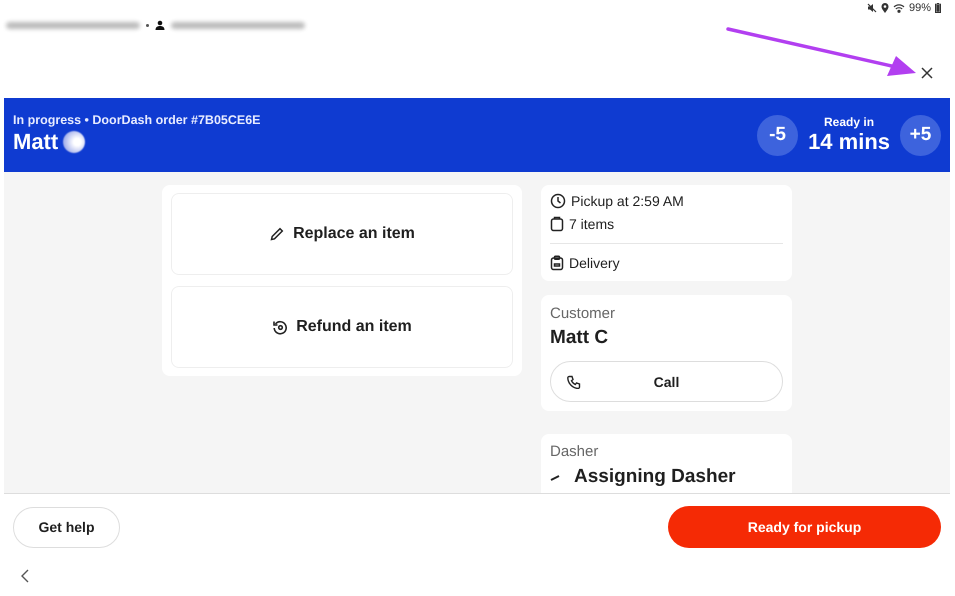 This screenshot has width=955, height=596. I want to click on order-status: In progress • DoorDash order #7B05CE6E, so click(137, 120).